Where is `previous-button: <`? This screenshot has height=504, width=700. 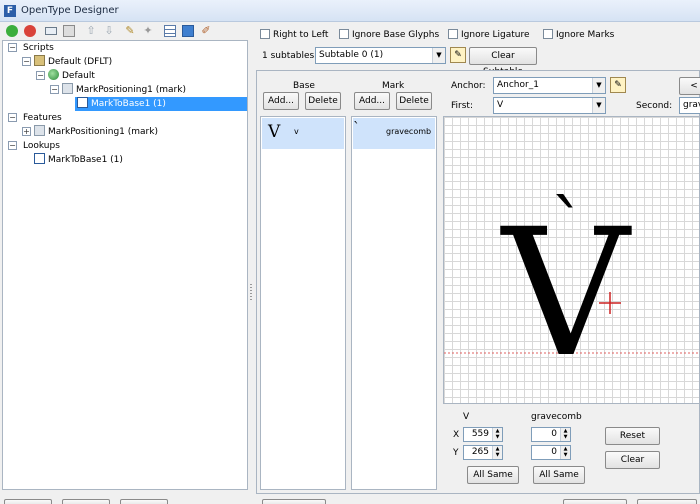 previous-button: < is located at coordinates (689, 86).